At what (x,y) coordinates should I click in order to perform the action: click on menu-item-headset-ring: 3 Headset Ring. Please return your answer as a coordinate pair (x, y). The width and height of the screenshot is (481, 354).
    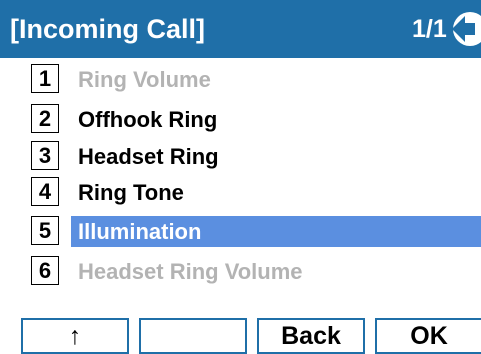
    Looking at the image, I should click on (256, 156).